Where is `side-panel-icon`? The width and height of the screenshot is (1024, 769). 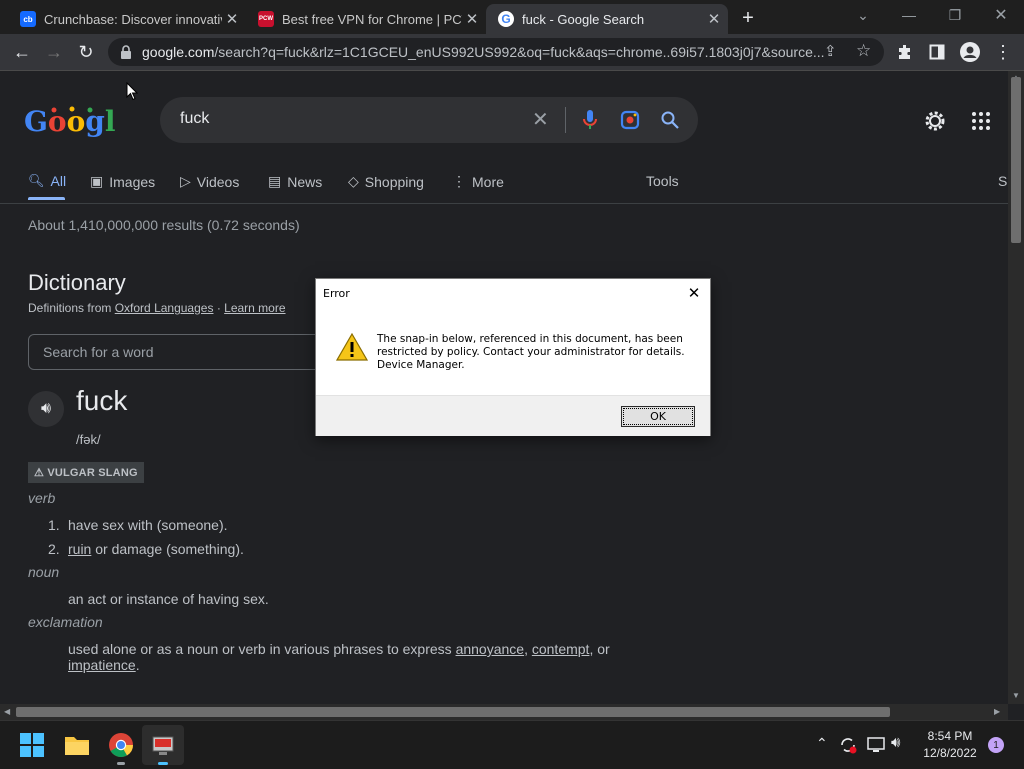
side-panel-icon is located at coordinates (937, 52).